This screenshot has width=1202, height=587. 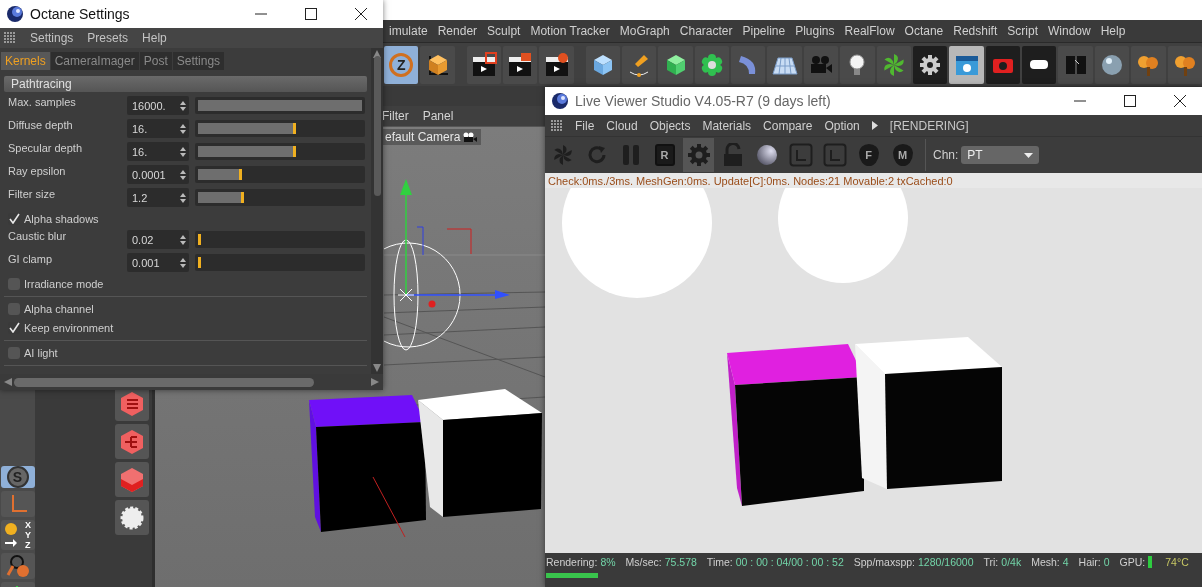 What do you see at coordinates (630, 155) in the screenshot?
I see `pause-icon` at bounding box center [630, 155].